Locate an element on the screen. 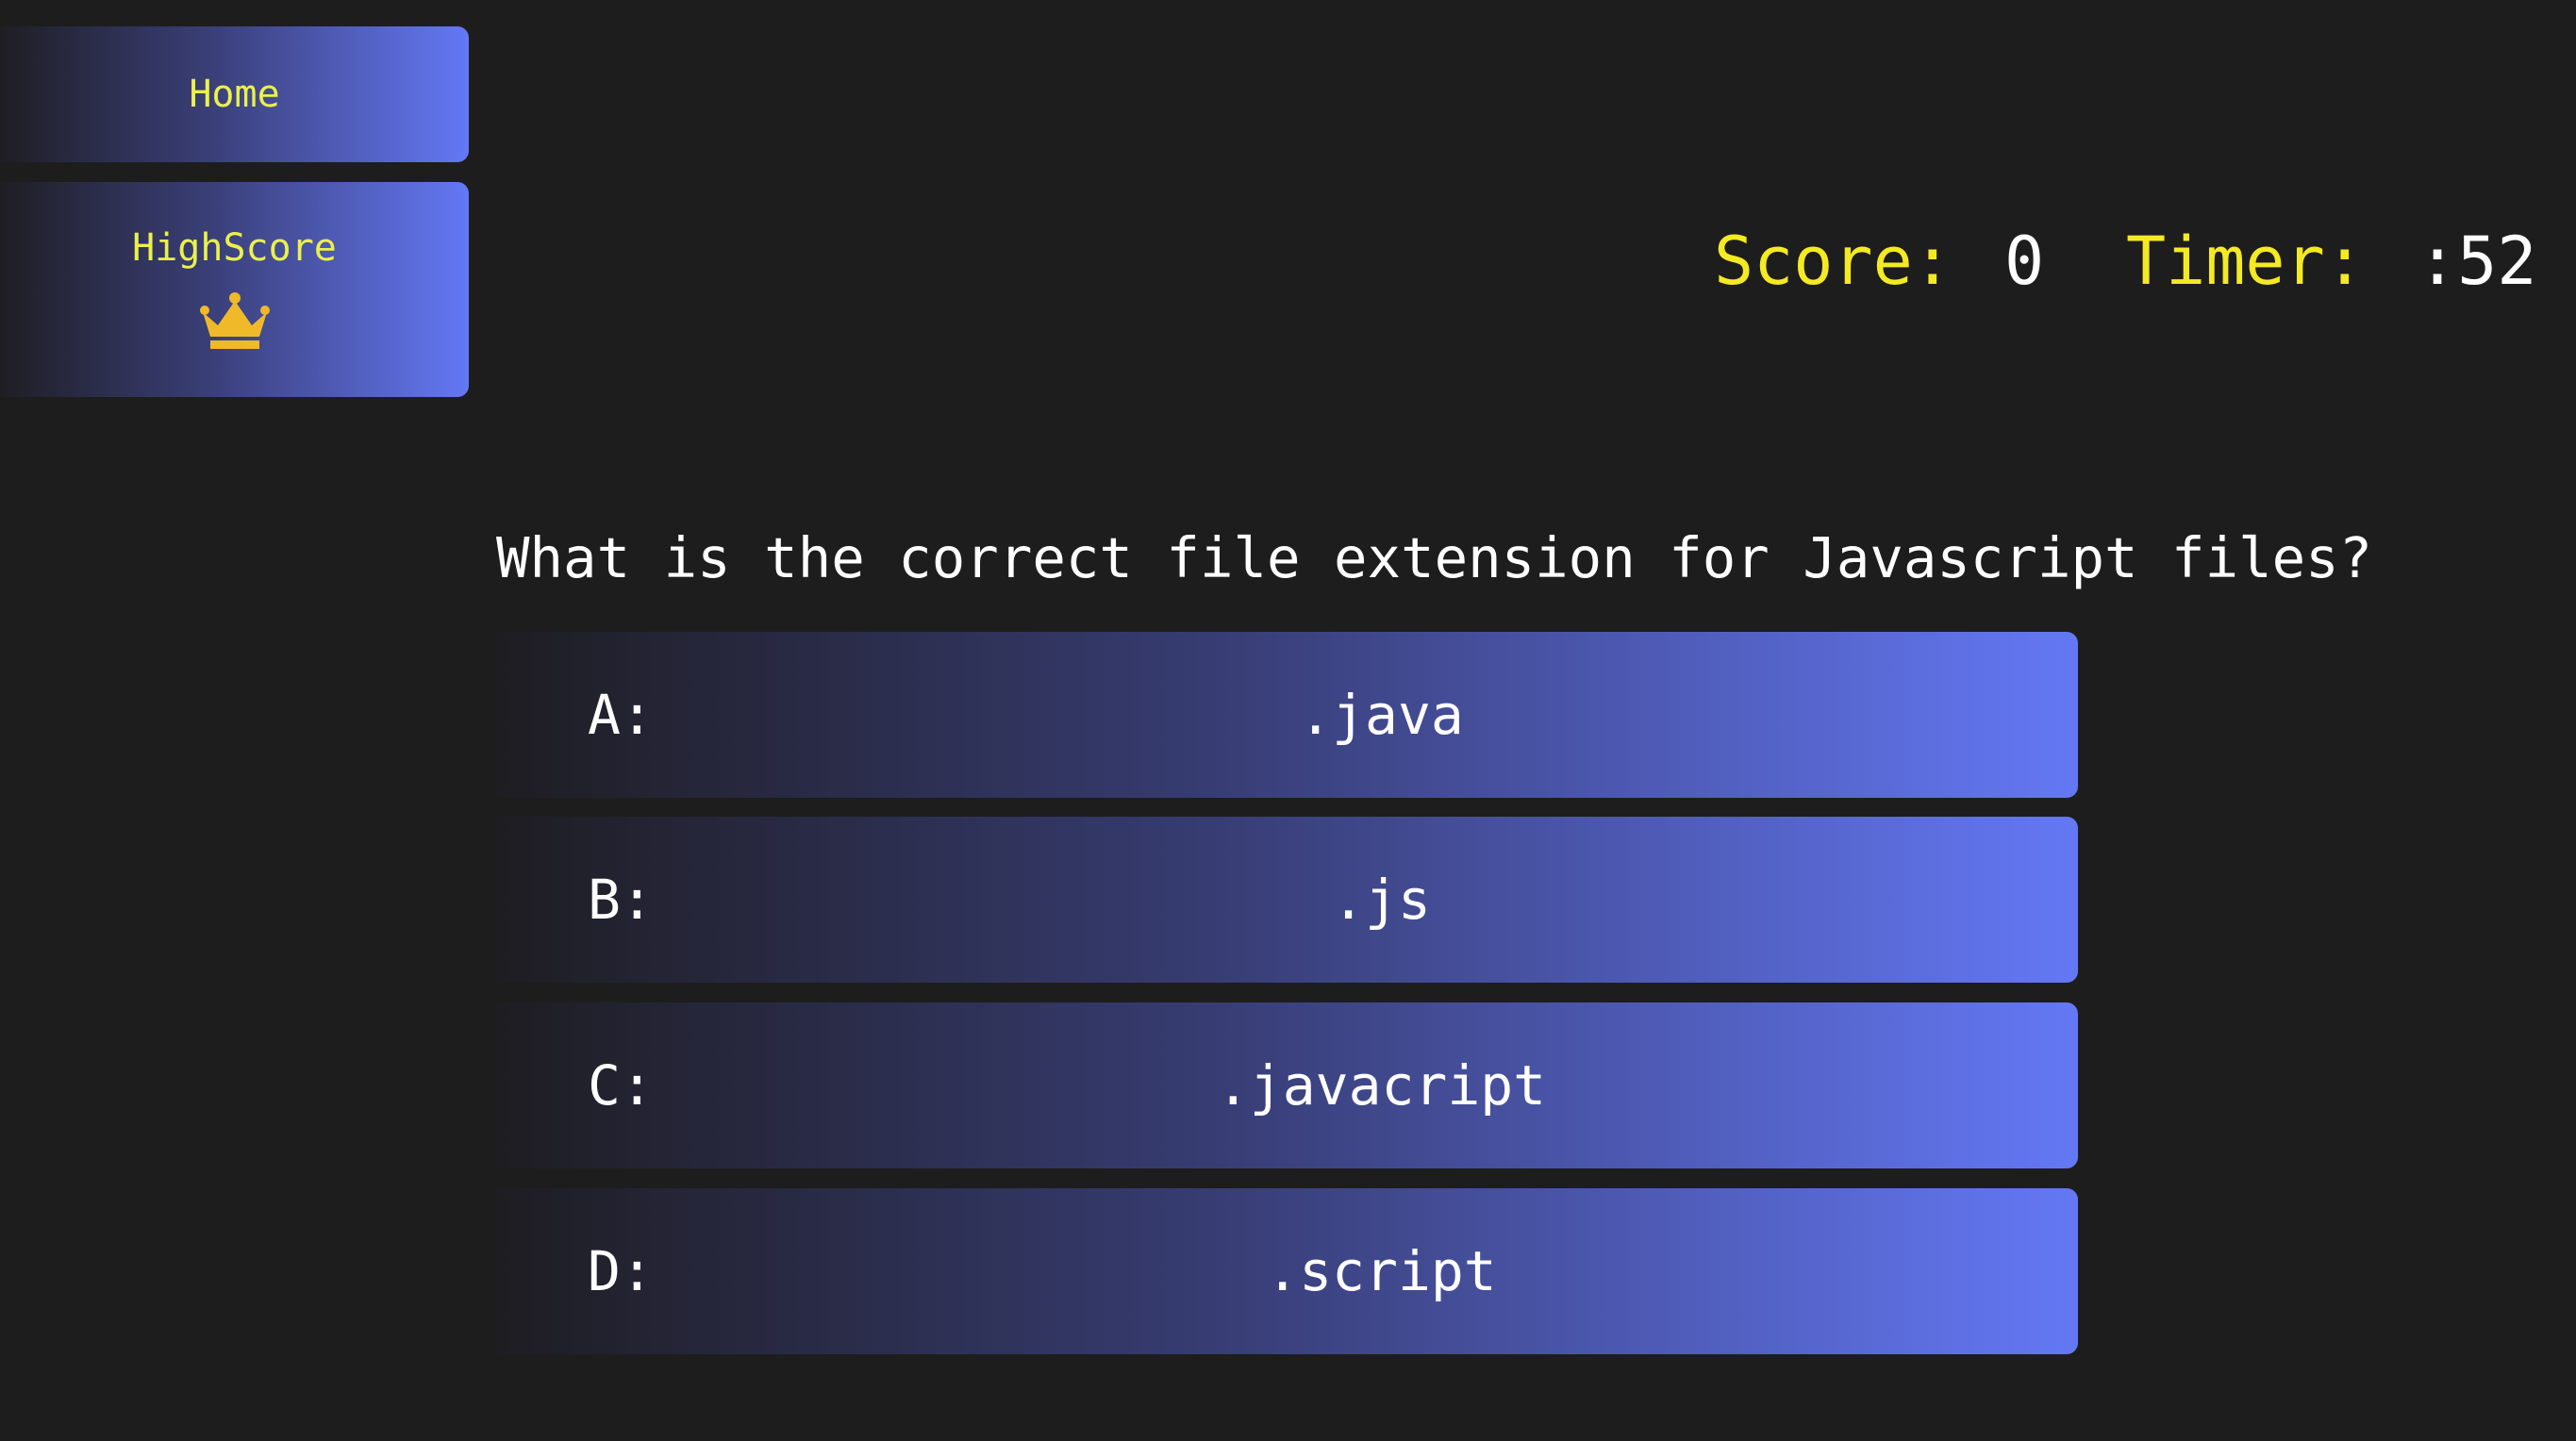  answer-button-c: C: .javacript is located at coordinates (1287, 1085).